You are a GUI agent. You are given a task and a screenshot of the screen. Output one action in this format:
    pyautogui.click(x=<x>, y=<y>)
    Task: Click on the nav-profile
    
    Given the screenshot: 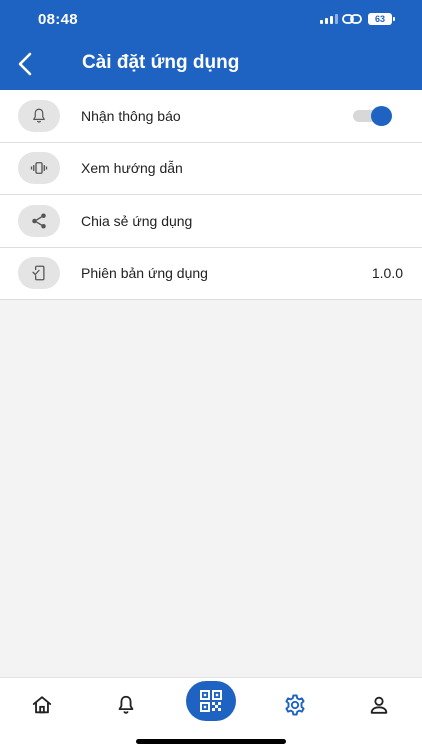 What is the action you would take?
    pyautogui.click(x=379, y=705)
    